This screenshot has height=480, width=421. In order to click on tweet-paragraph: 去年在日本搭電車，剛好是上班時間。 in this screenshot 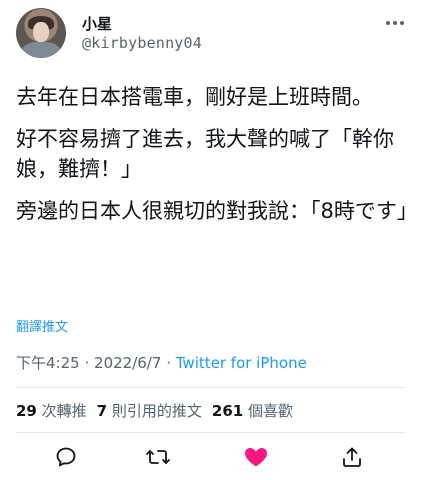, I will do `click(194, 97)`.